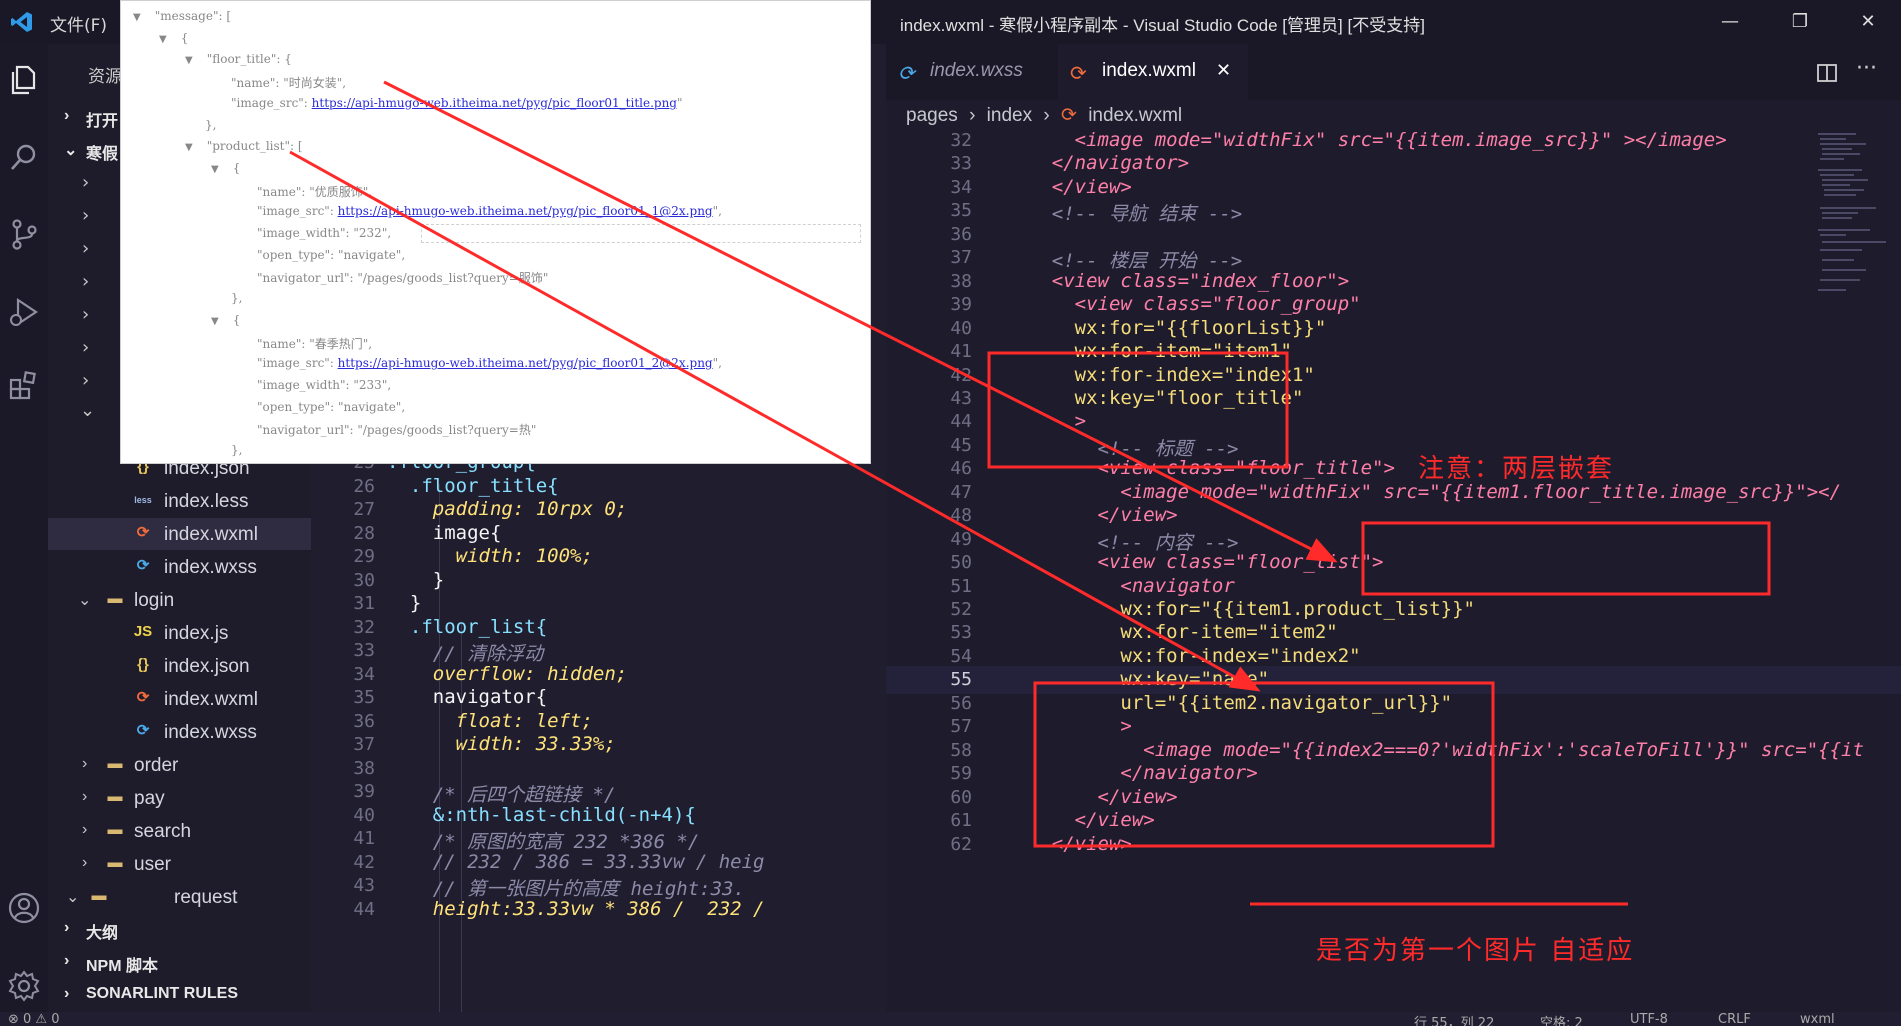 The height and width of the screenshot is (1026, 1901). I want to click on menu-file: 文件(F), so click(78, 23).